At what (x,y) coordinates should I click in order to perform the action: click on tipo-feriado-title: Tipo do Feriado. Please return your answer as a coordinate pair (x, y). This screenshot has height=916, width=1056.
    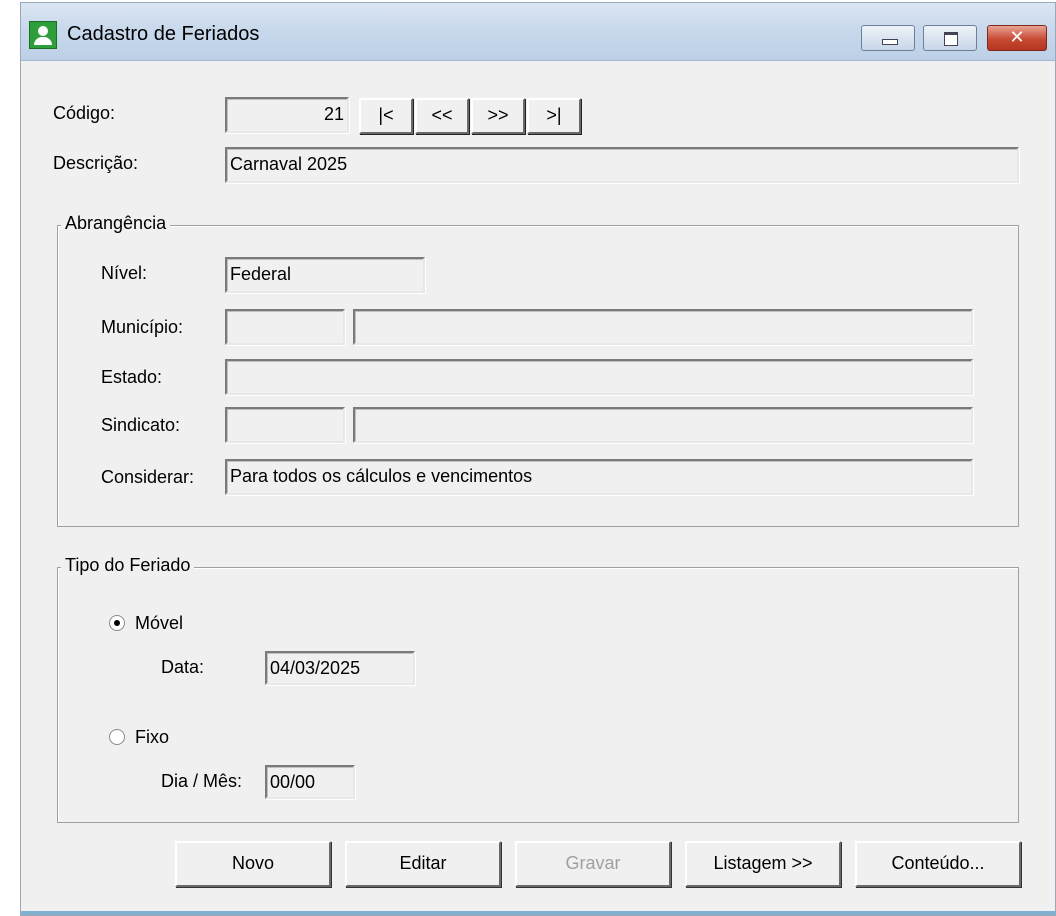
    Looking at the image, I should click on (128, 565).